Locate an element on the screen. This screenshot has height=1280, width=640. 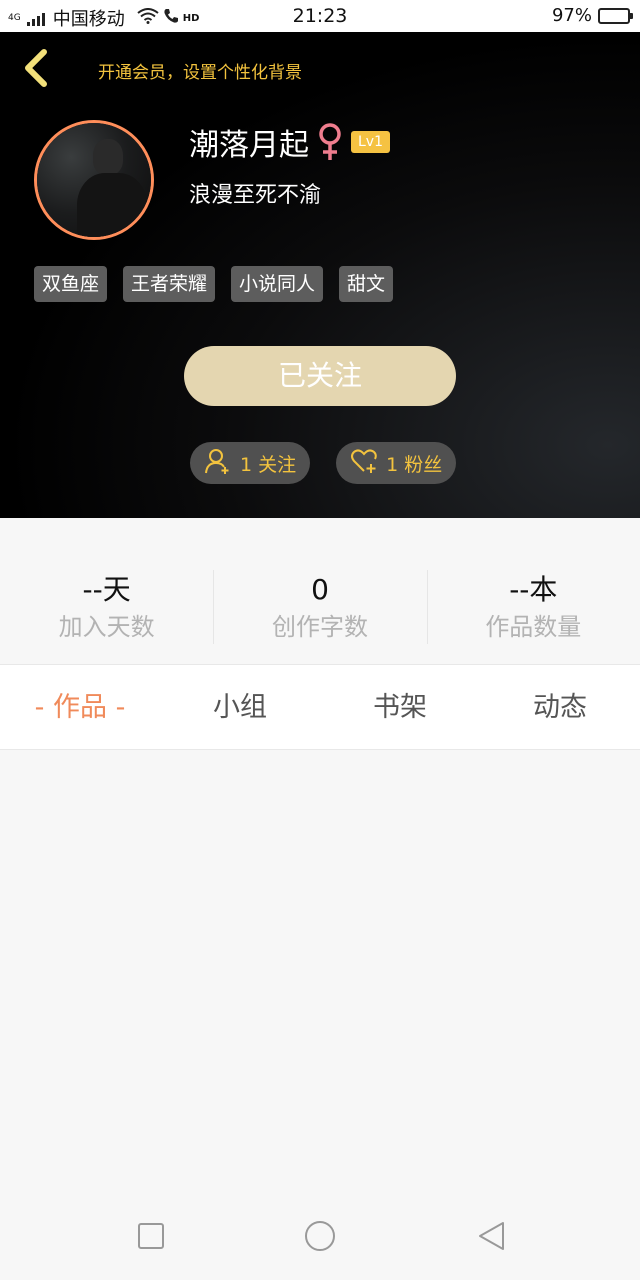
stat-value: --本 is located at coordinates (533, 589).